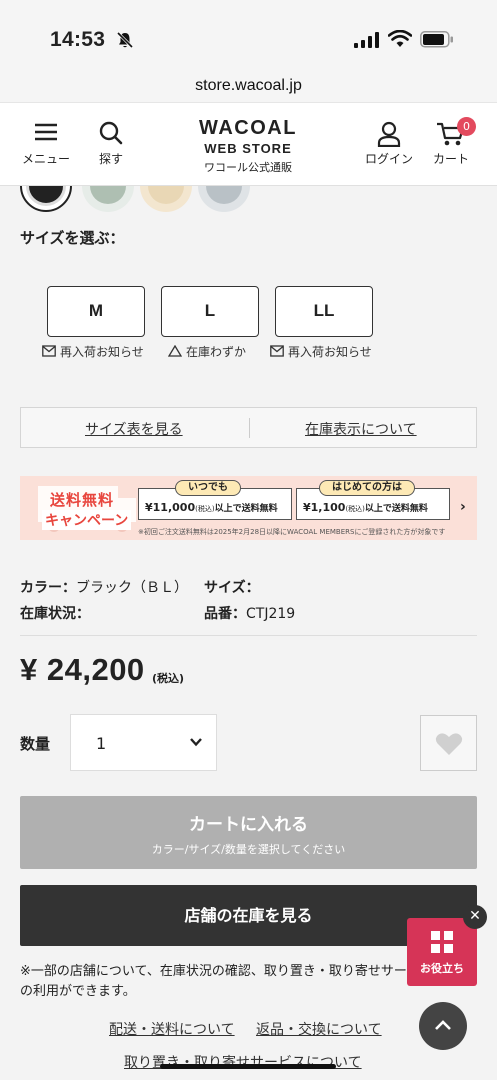 The image size is (497, 1080). Describe the element at coordinates (248, 825) in the screenshot. I see `add-to-cart-label: カートに入れる` at that location.